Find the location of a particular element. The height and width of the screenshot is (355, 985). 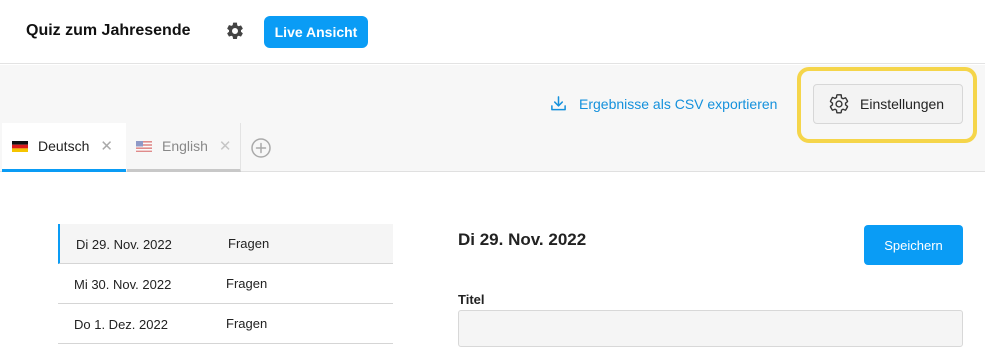

day-date: Mi 30. Nov. 2022 is located at coordinates (123, 284).